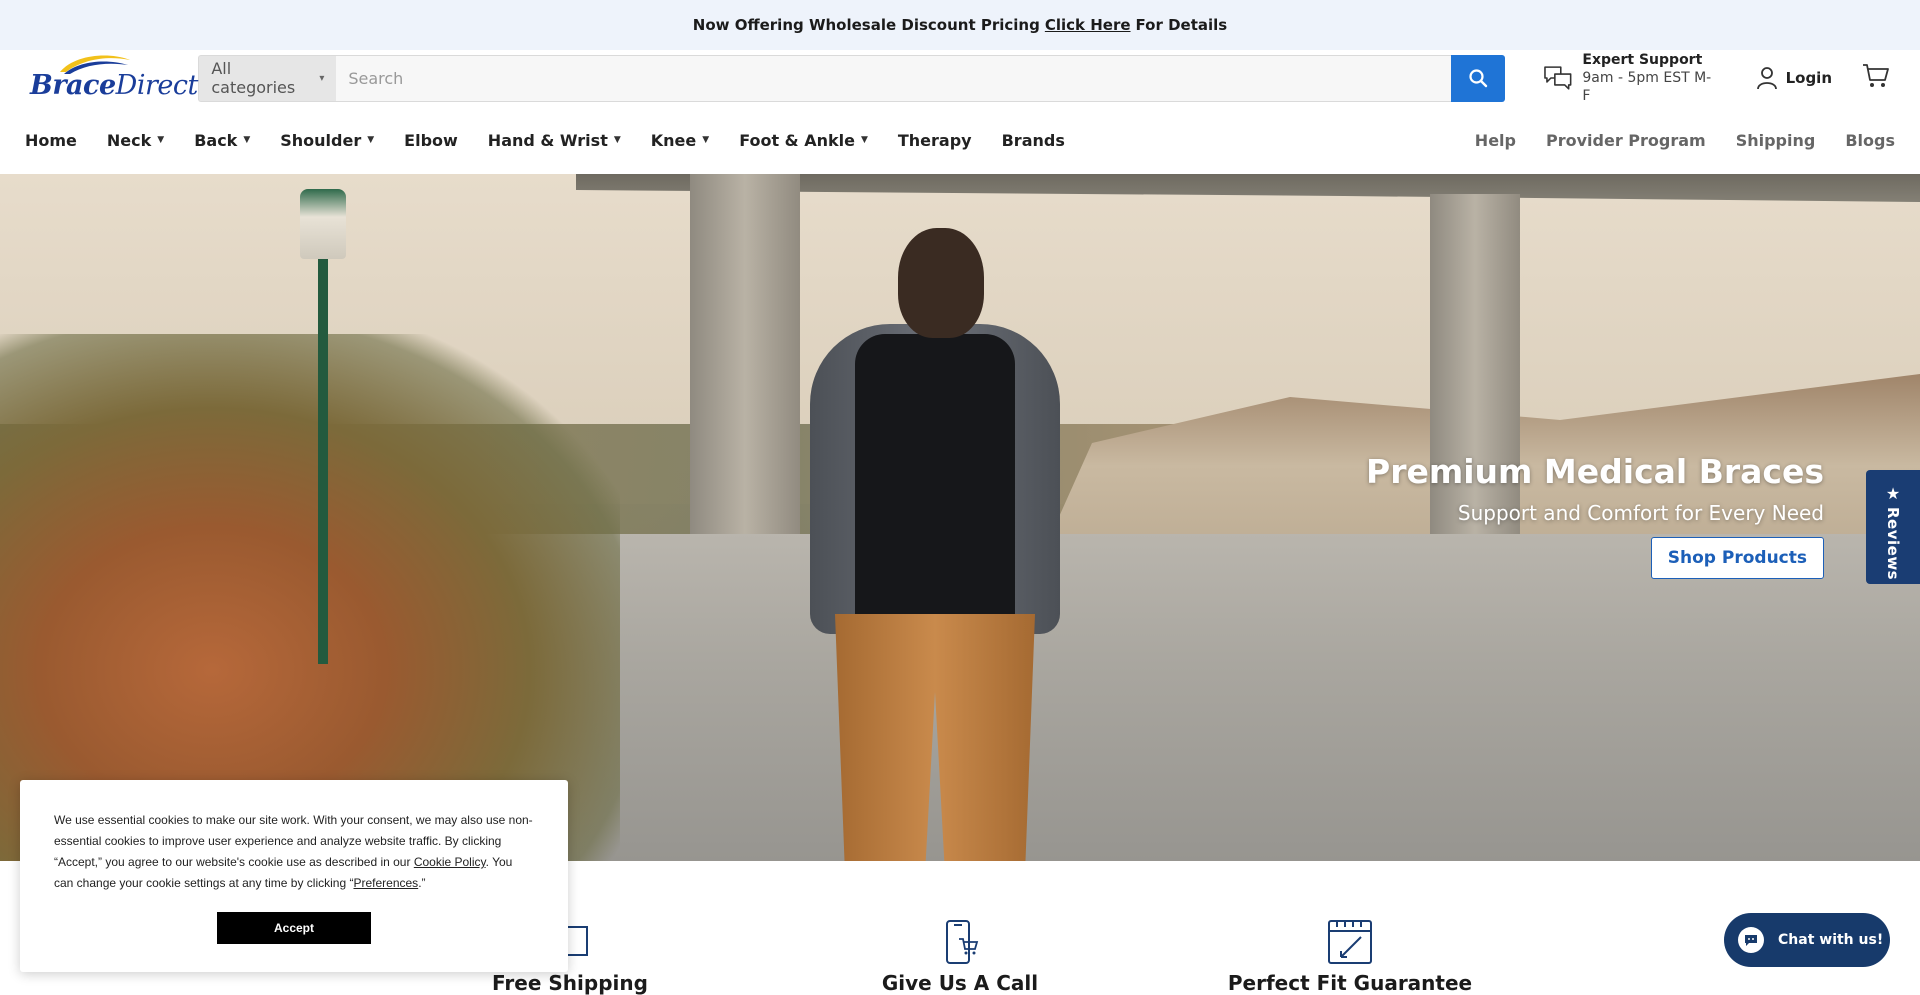 This screenshot has width=1920, height=995. Describe the element at coordinates (1893, 493) in the screenshot. I see `star-icon: ★` at that location.